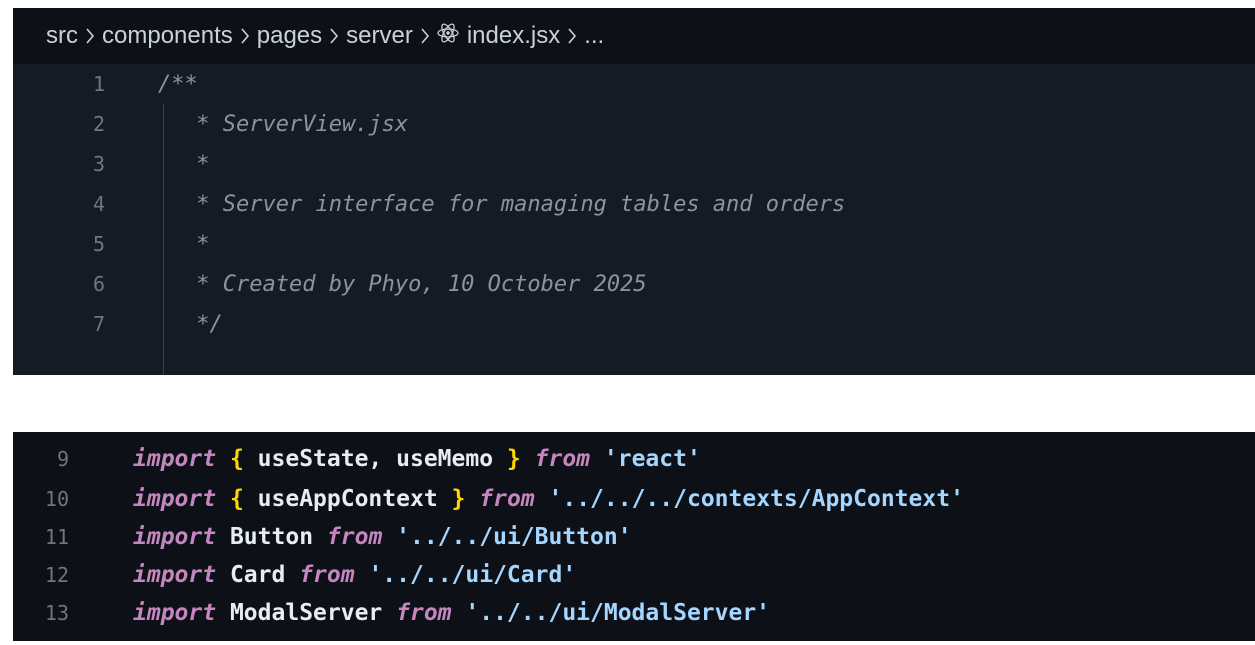 The image size is (1255, 645). I want to click on named-imports: useAppContext, so click(347, 499).